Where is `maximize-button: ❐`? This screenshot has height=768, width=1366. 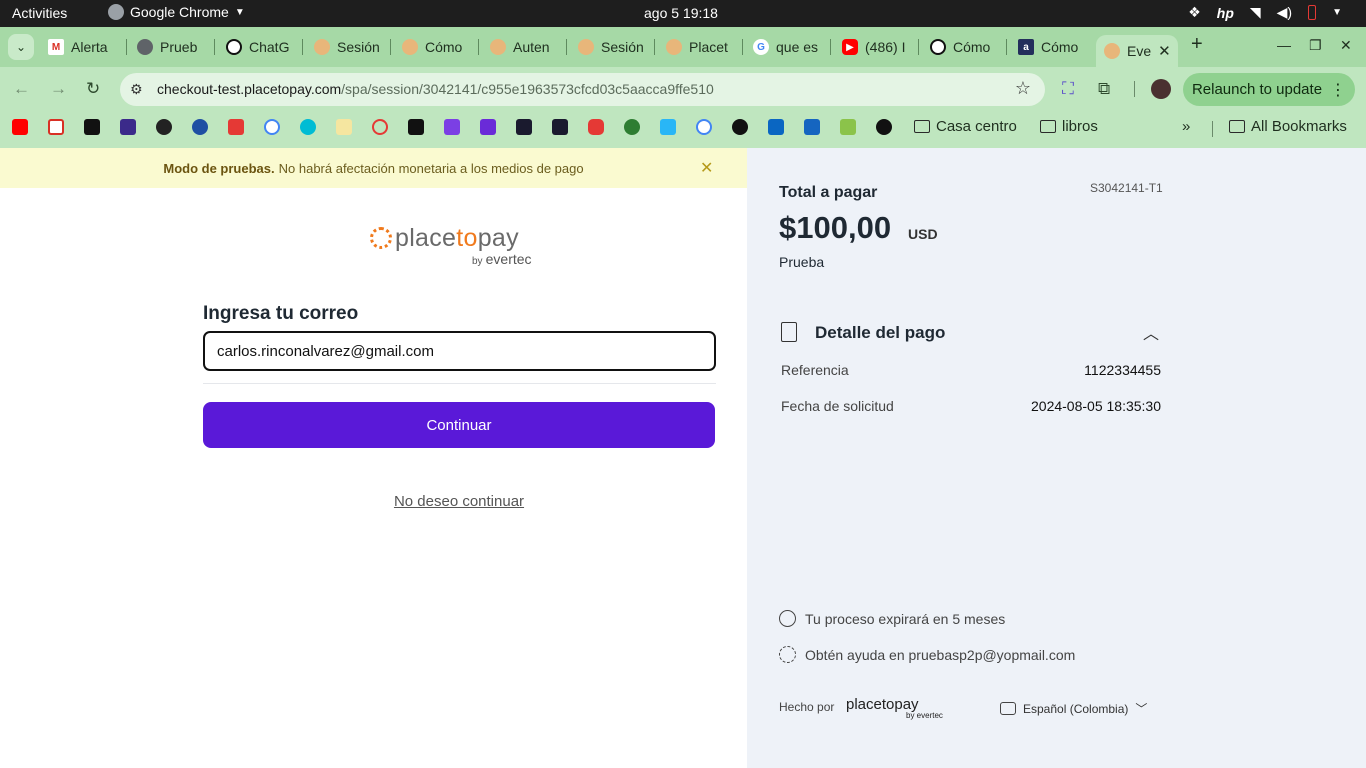 maximize-button: ❐ is located at coordinates (1315, 45).